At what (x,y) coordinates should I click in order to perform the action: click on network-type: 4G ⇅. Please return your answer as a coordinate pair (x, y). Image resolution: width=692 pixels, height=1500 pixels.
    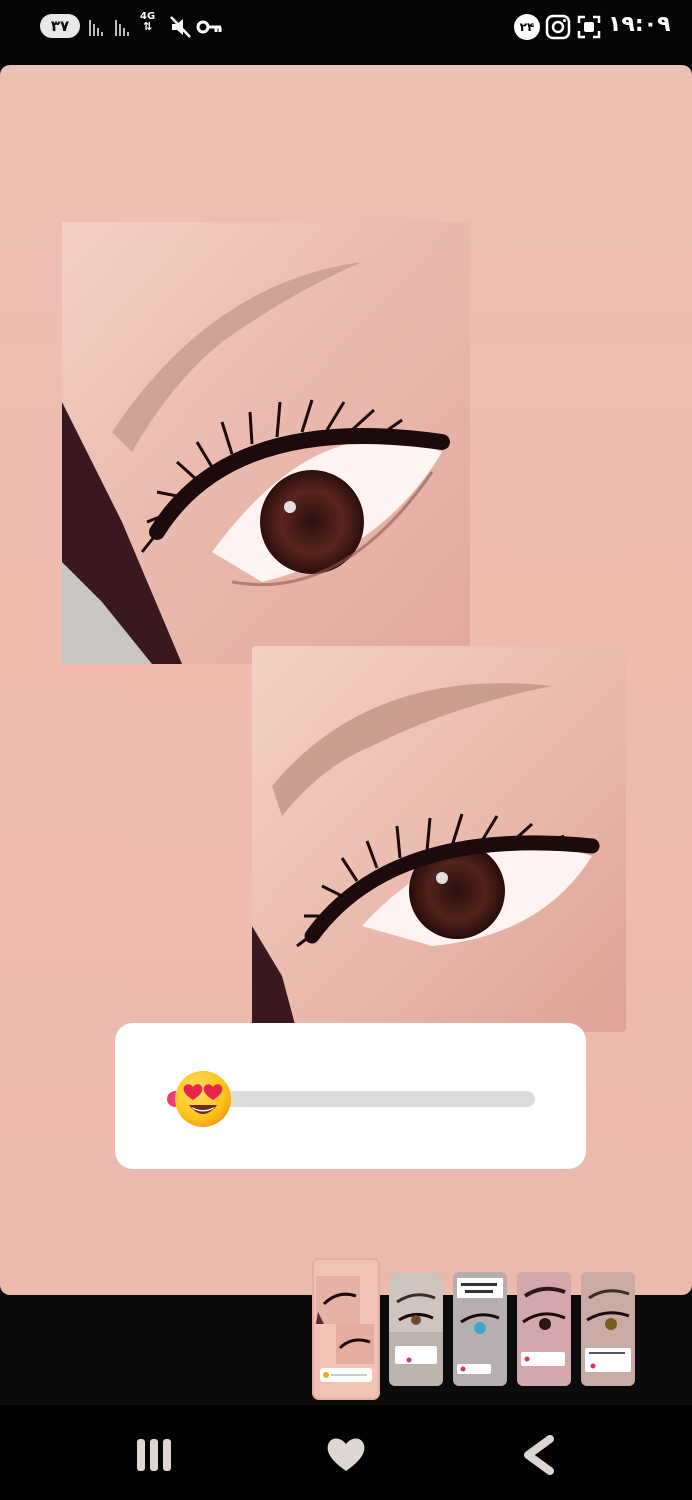
    Looking at the image, I should click on (148, 22).